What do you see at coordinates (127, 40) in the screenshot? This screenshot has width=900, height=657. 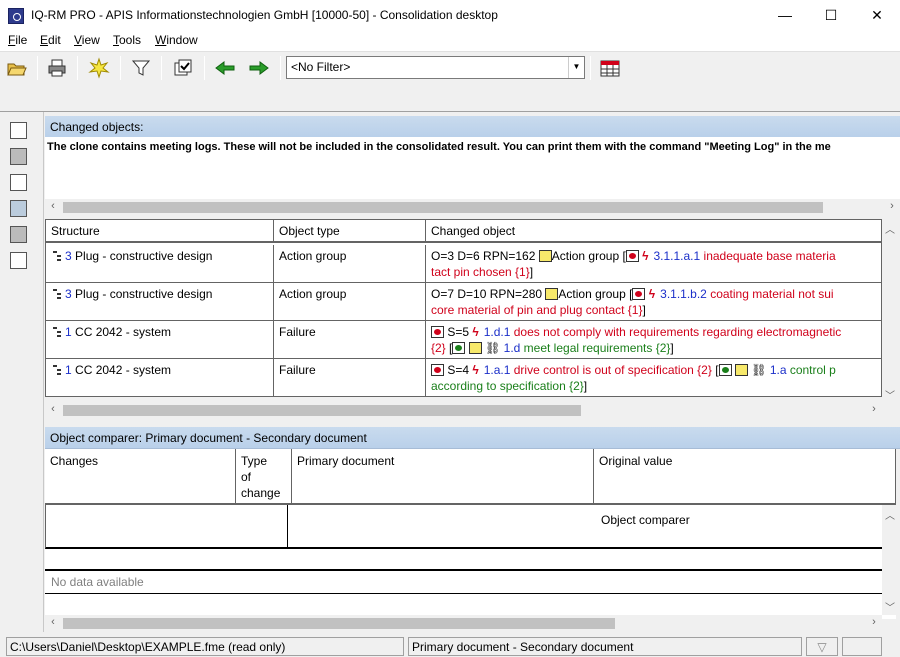 I see `menu-tools: Tools` at bounding box center [127, 40].